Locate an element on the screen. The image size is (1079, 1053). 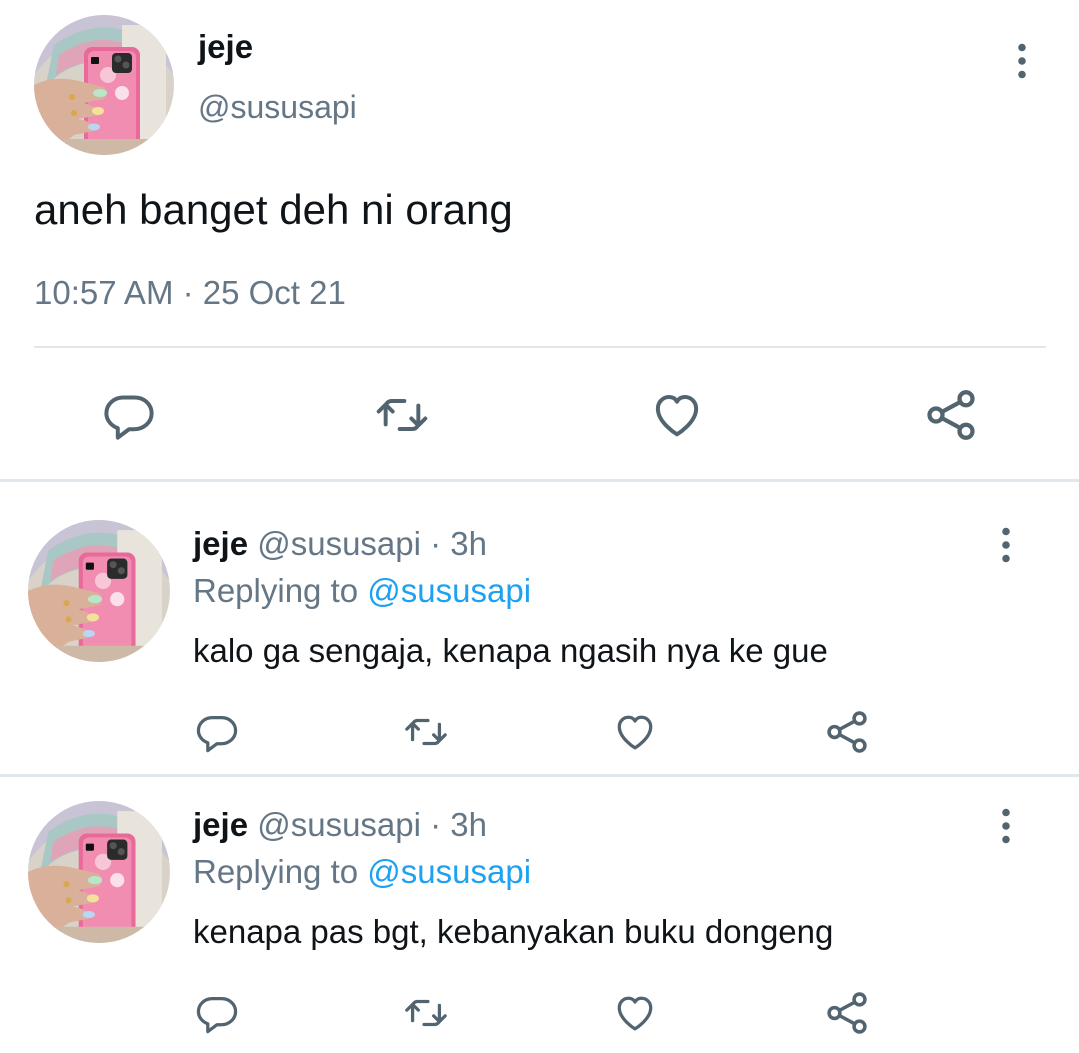
tweet-timestamp: 10:57 AM · 25 Oct 21 is located at coordinates (190, 293).